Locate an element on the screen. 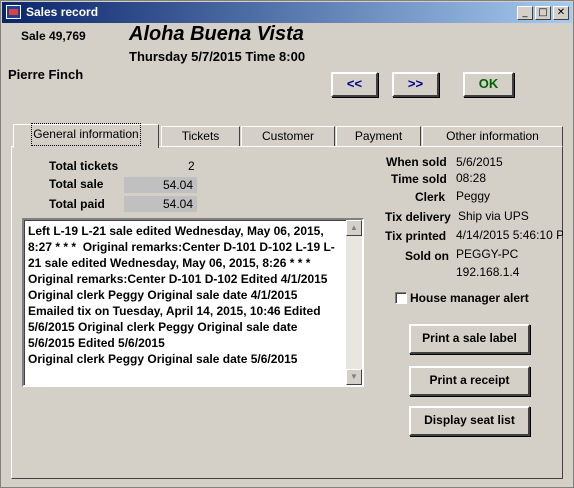  remarks-scrollbar: ▲ ▼ is located at coordinates (354, 302).